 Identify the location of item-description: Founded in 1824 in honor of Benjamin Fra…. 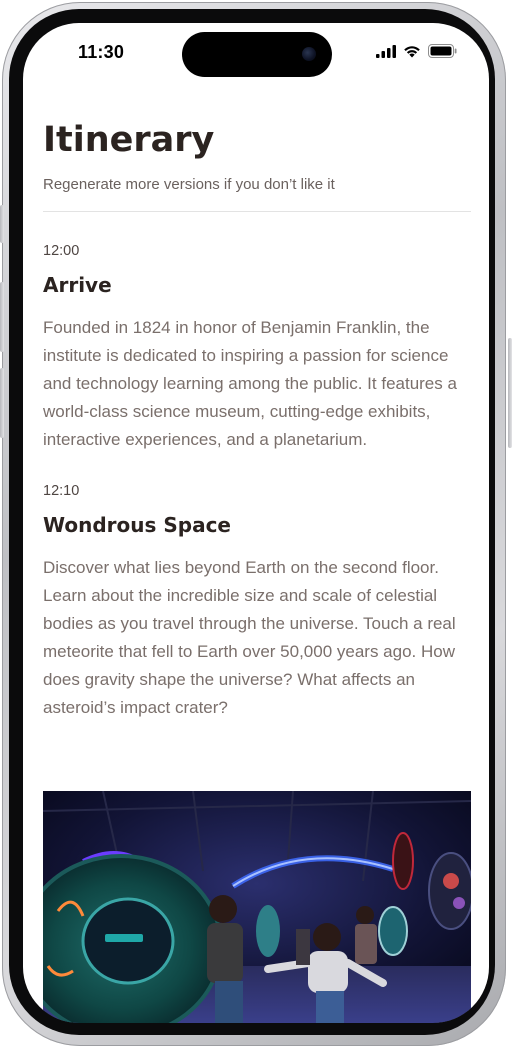
(250, 383).